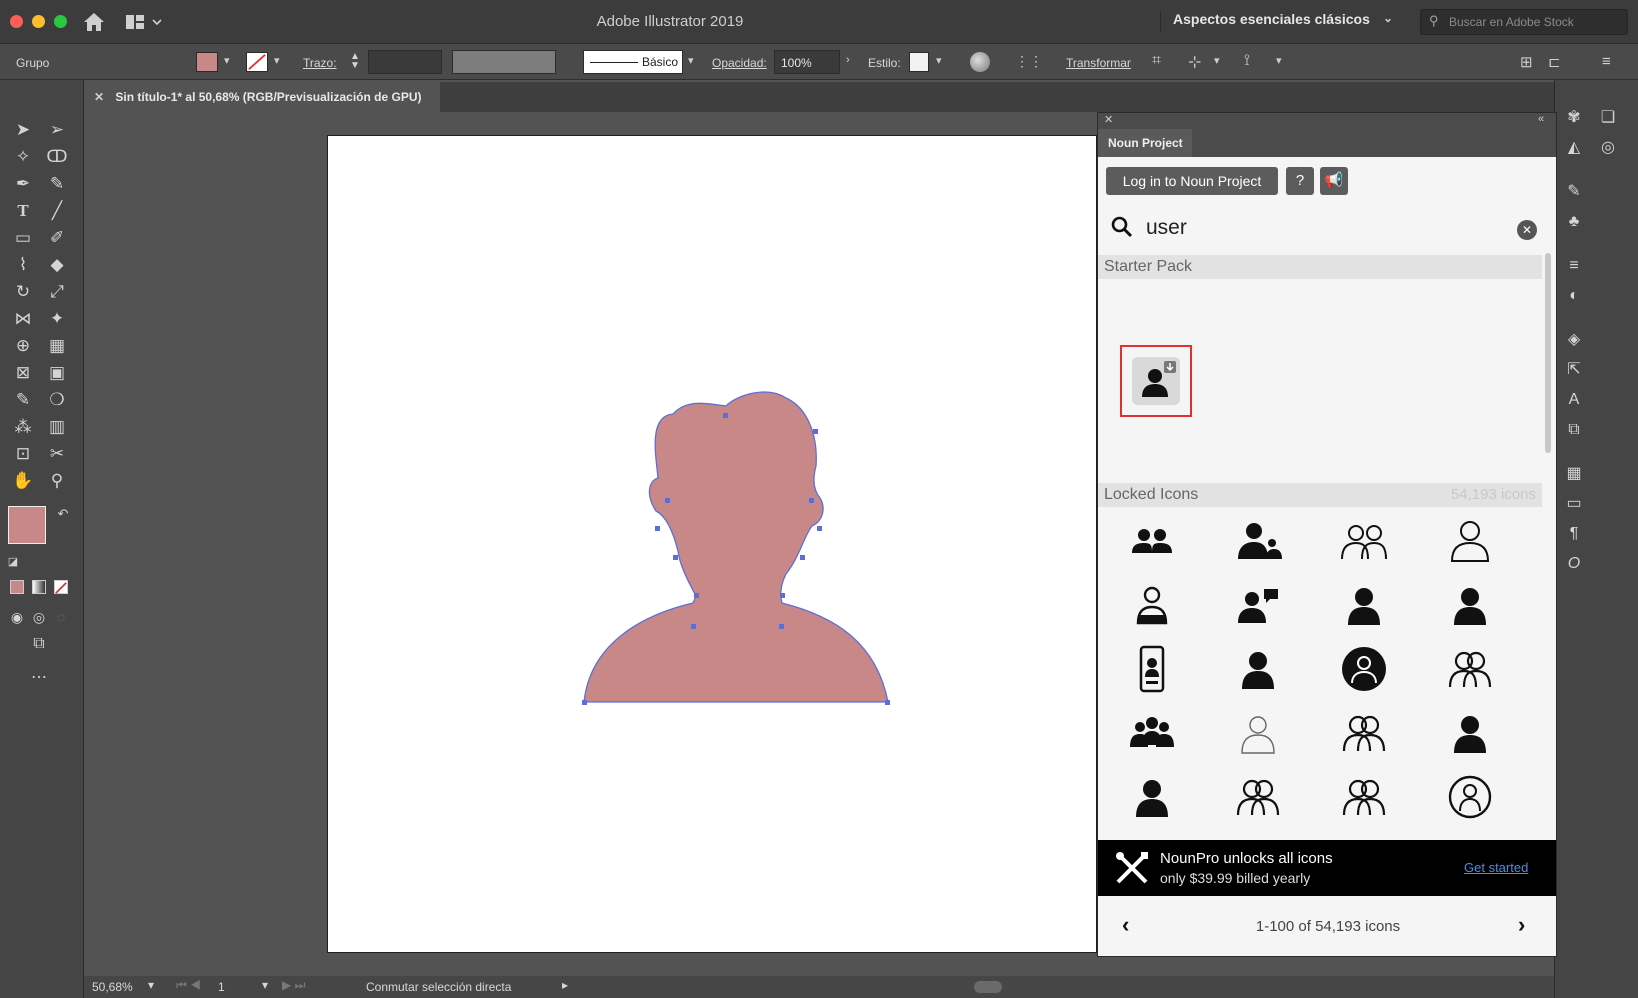 This screenshot has height=998, width=1638. Describe the element at coordinates (207, 62) in the screenshot. I see `fill-swatch` at that location.